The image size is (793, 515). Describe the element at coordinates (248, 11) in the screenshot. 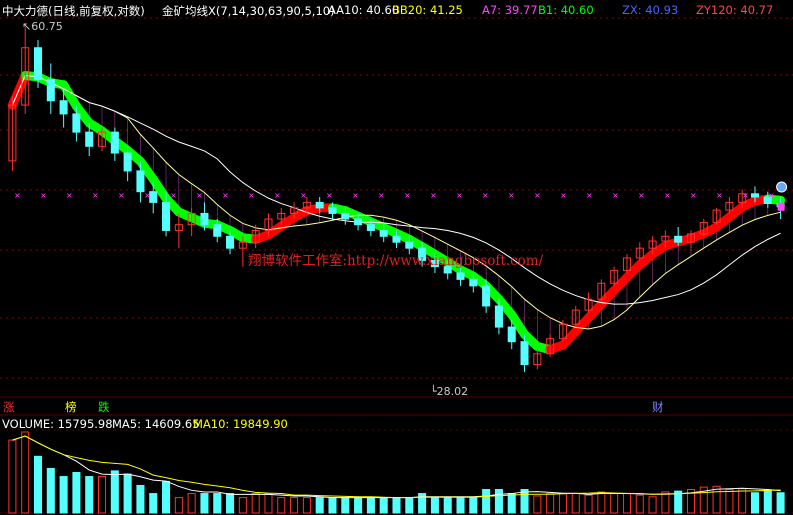

I see `indicator-label: 金矿均线X(7,14,30,63,90,5,10)` at that location.